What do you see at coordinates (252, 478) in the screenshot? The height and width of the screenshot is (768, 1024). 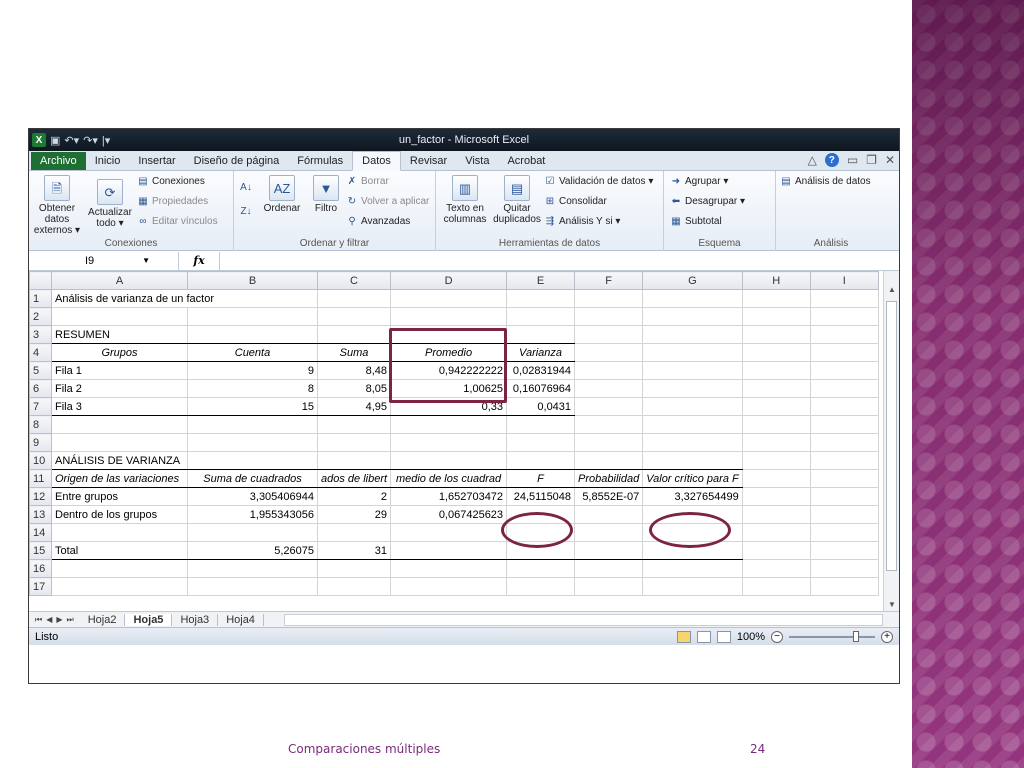 I see `cell-b11: Suma de cuadrados` at bounding box center [252, 478].